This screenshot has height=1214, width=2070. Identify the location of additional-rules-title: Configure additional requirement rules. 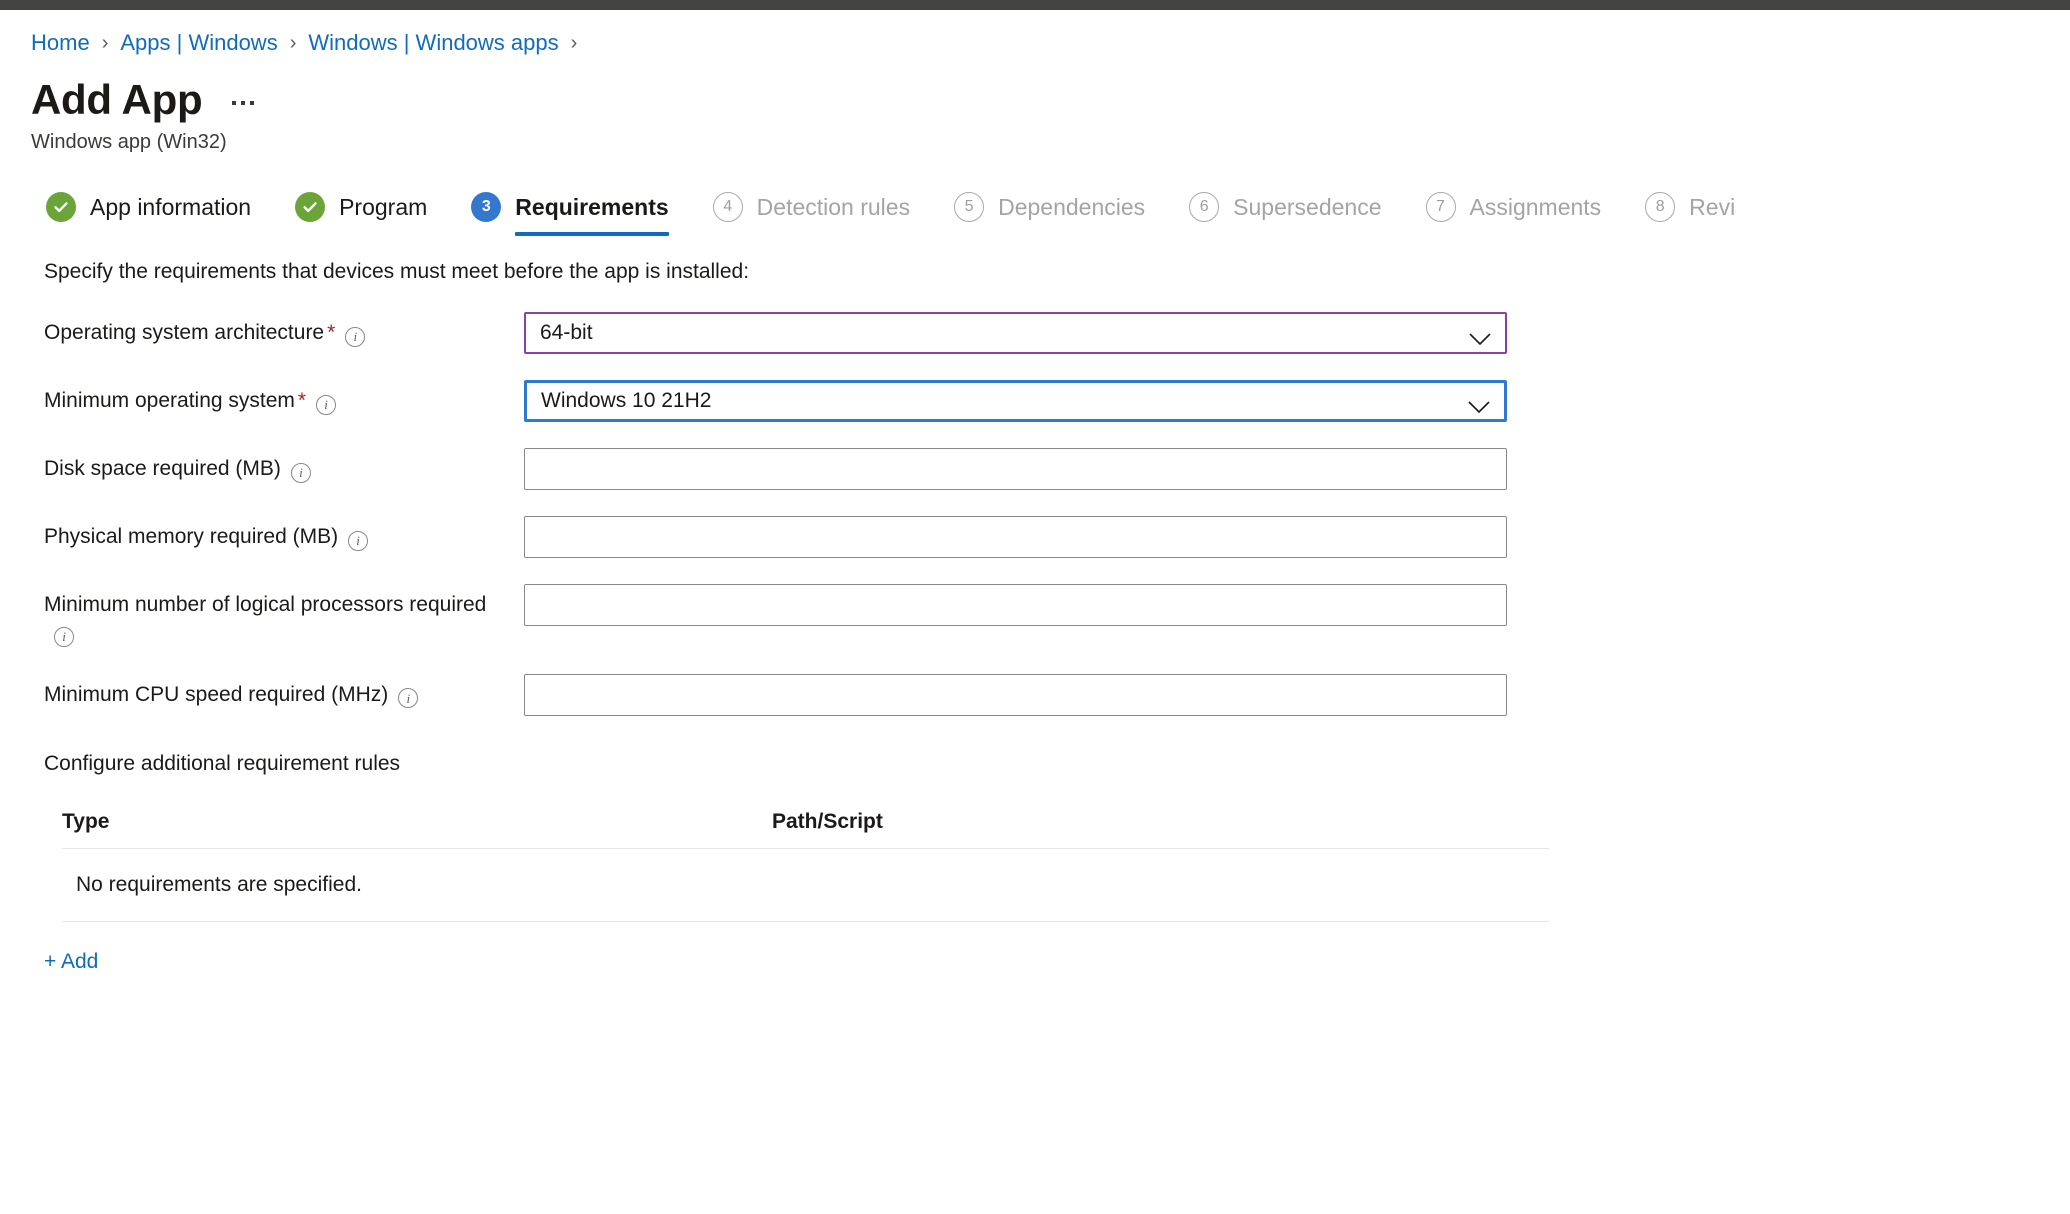
(222, 763).